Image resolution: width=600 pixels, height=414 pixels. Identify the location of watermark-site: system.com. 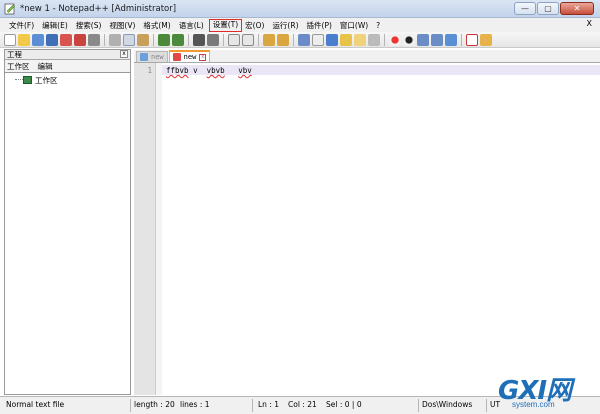
(533, 404).